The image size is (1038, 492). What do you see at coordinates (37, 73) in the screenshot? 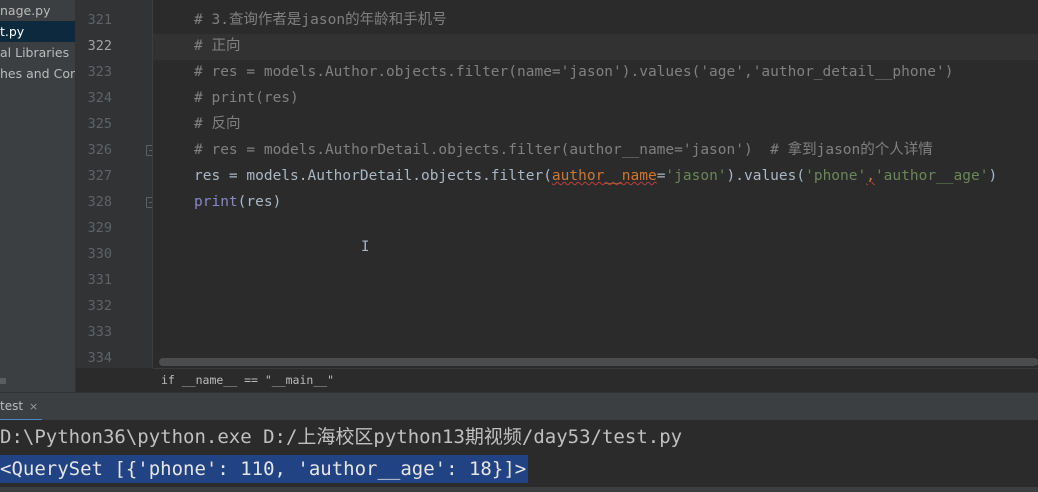
I see `tree-item-scratches: hes and Cons` at bounding box center [37, 73].